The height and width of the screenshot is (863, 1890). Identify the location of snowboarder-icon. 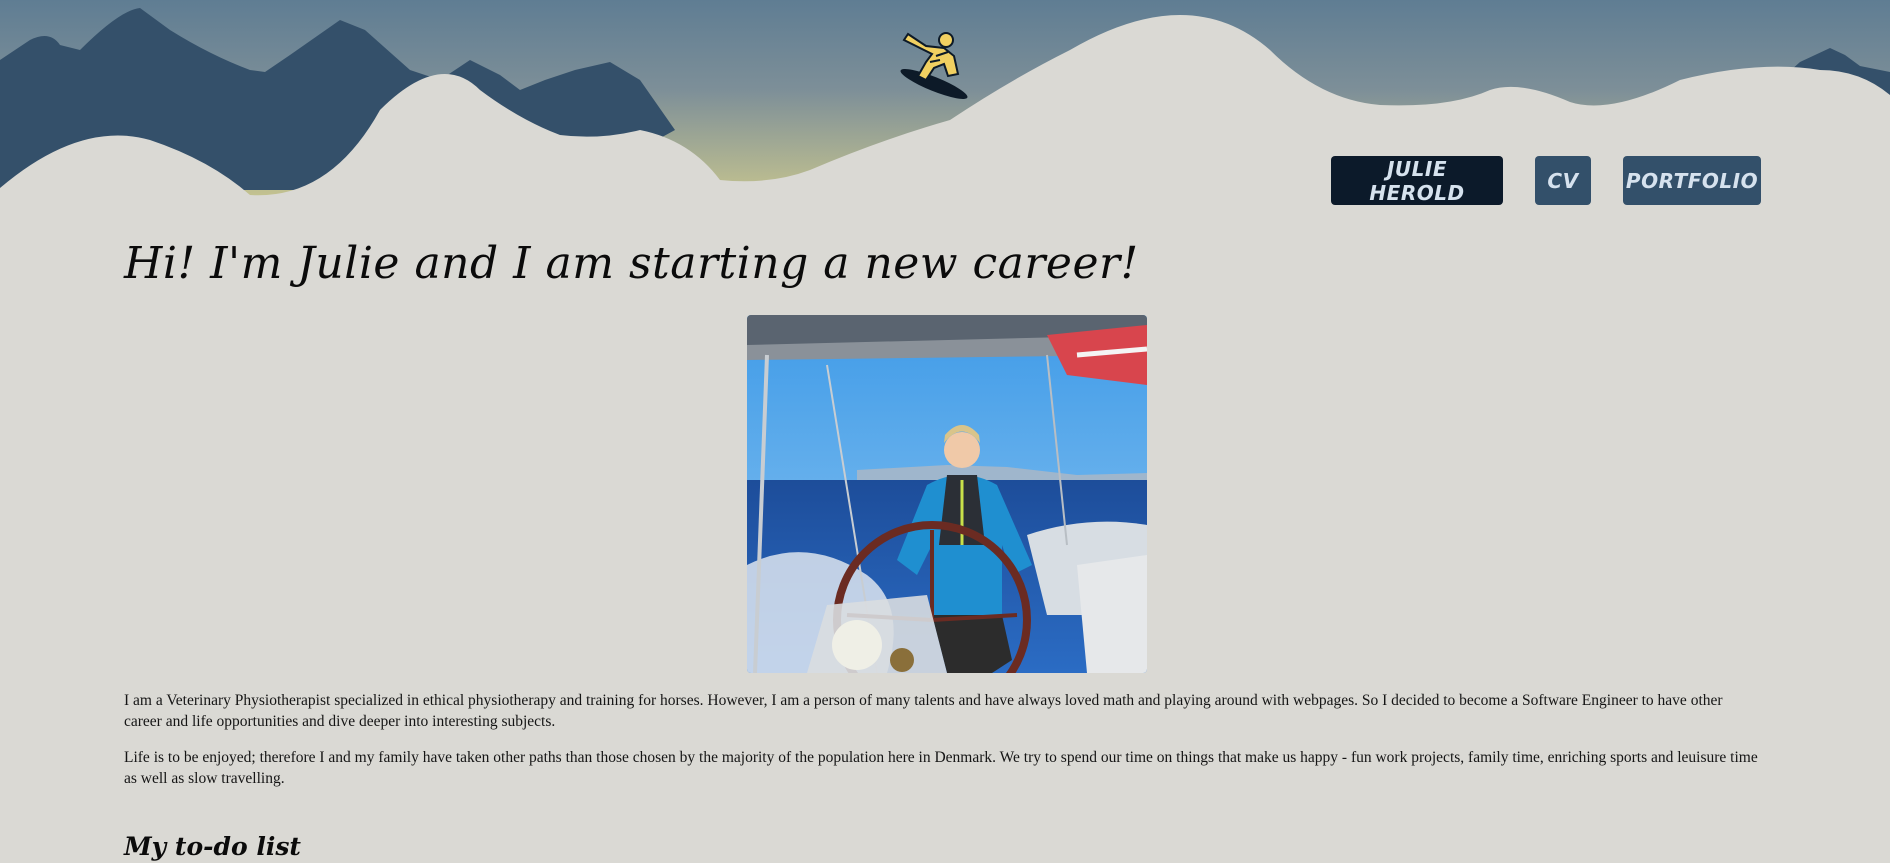
(934, 65).